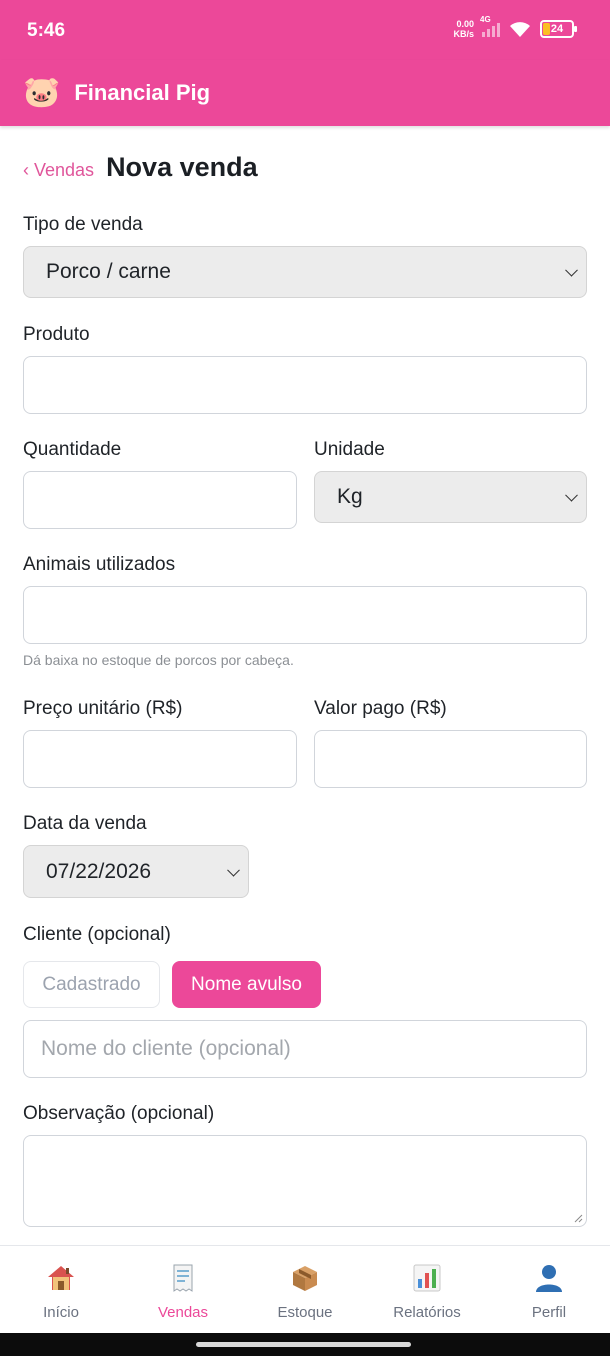  What do you see at coordinates (305, 1312) in the screenshot?
I see `nav-label-estoque: Estoque` at bounding box center [305, 1312].